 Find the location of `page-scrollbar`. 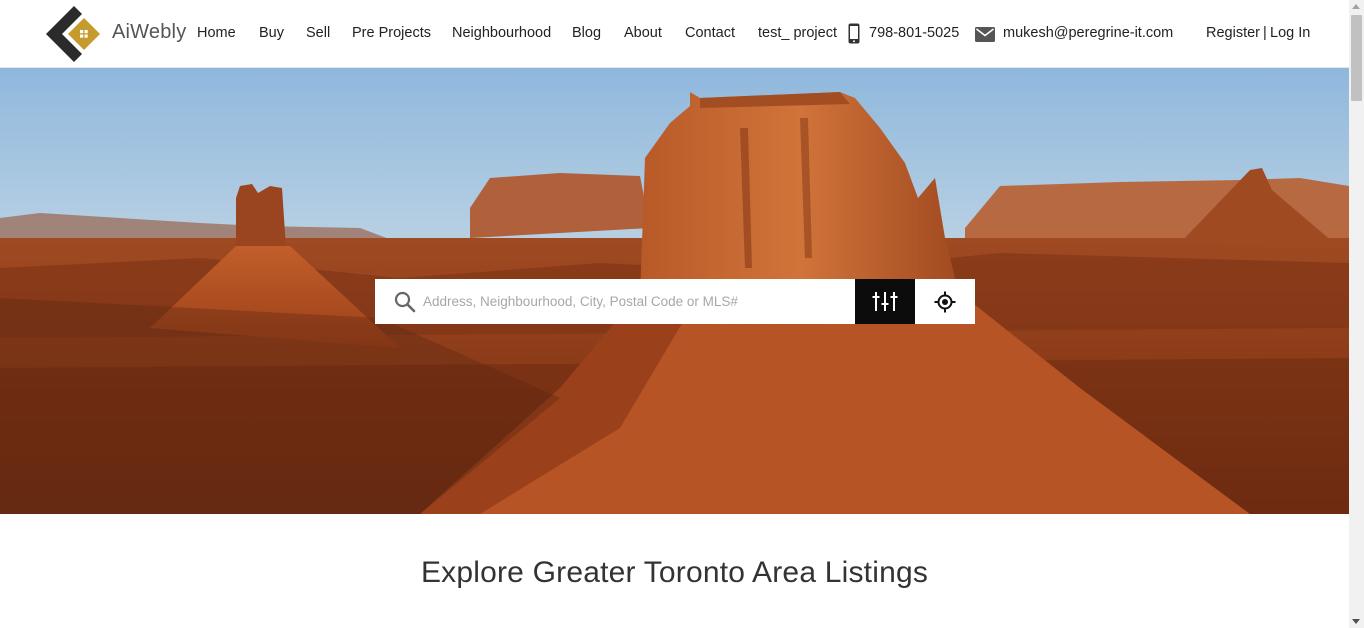

page-scrollbar is located at coordinates (1356, 314).